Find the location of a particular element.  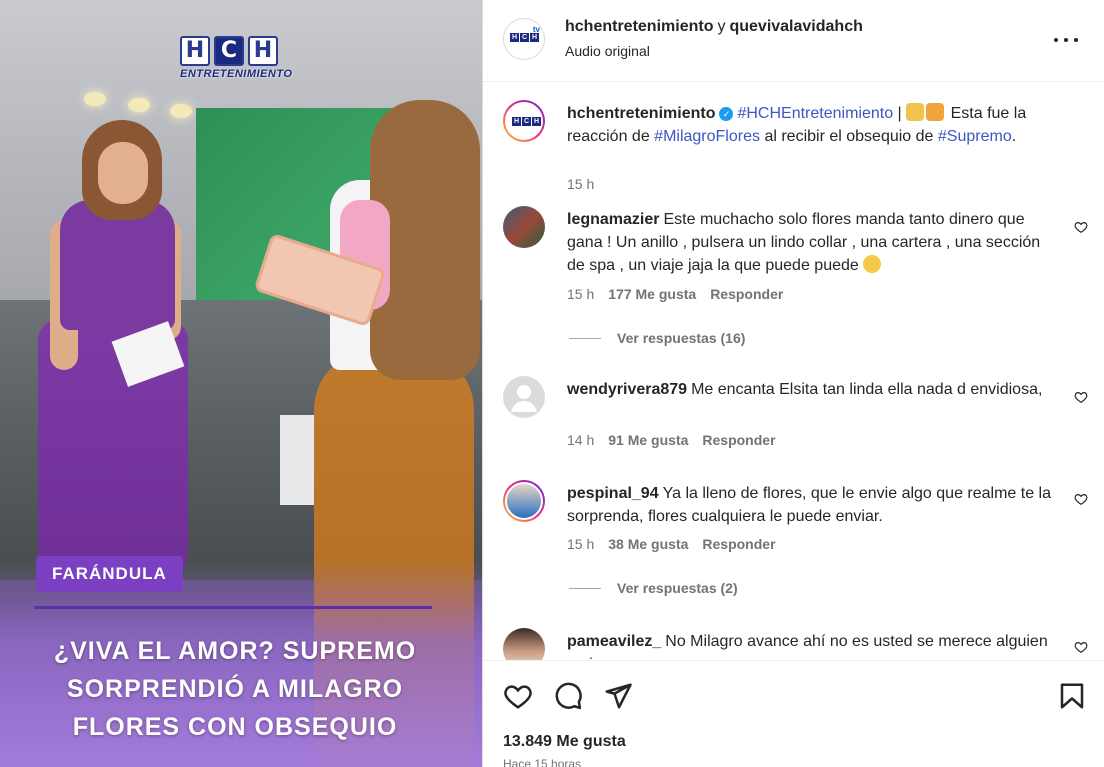

presenter-purple-outfit is located at coordinates (110, 355).